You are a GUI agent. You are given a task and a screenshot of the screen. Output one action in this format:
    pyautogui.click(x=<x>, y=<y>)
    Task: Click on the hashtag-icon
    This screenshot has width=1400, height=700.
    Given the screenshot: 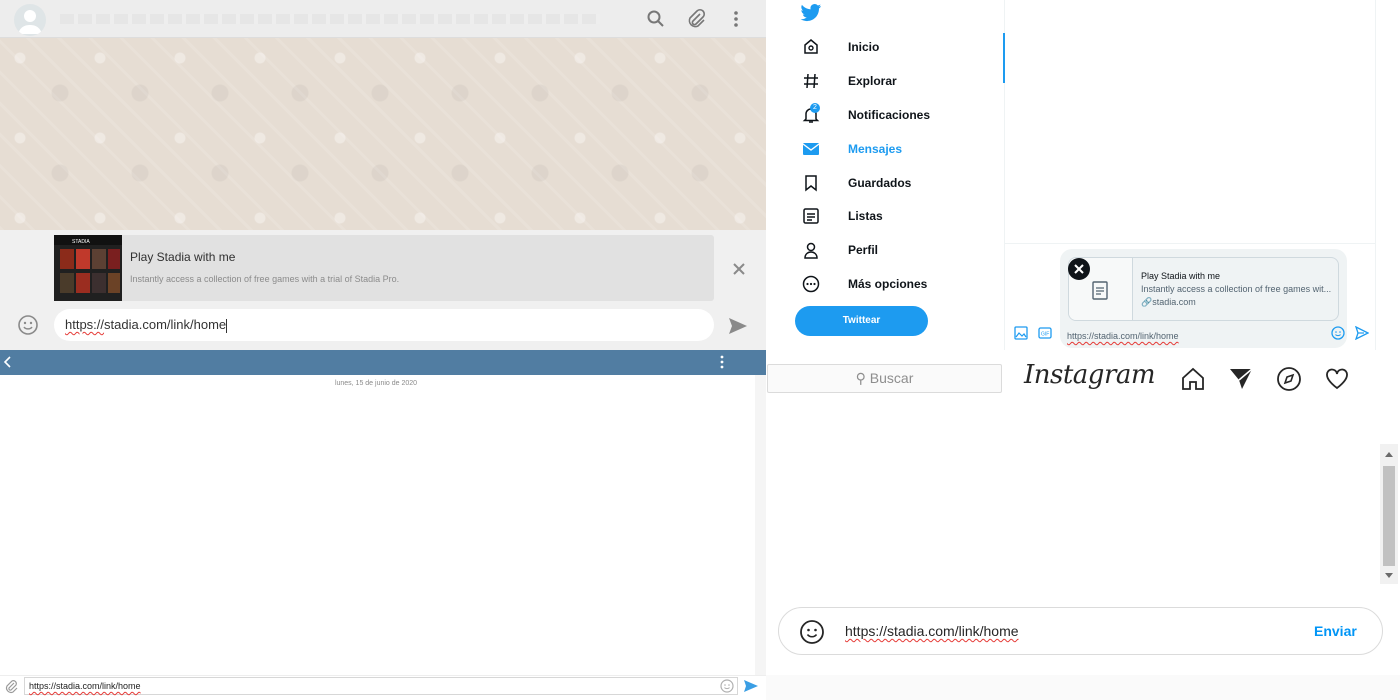 What is the action you would take?
    pyautogui.click(x=811, y=81)
    